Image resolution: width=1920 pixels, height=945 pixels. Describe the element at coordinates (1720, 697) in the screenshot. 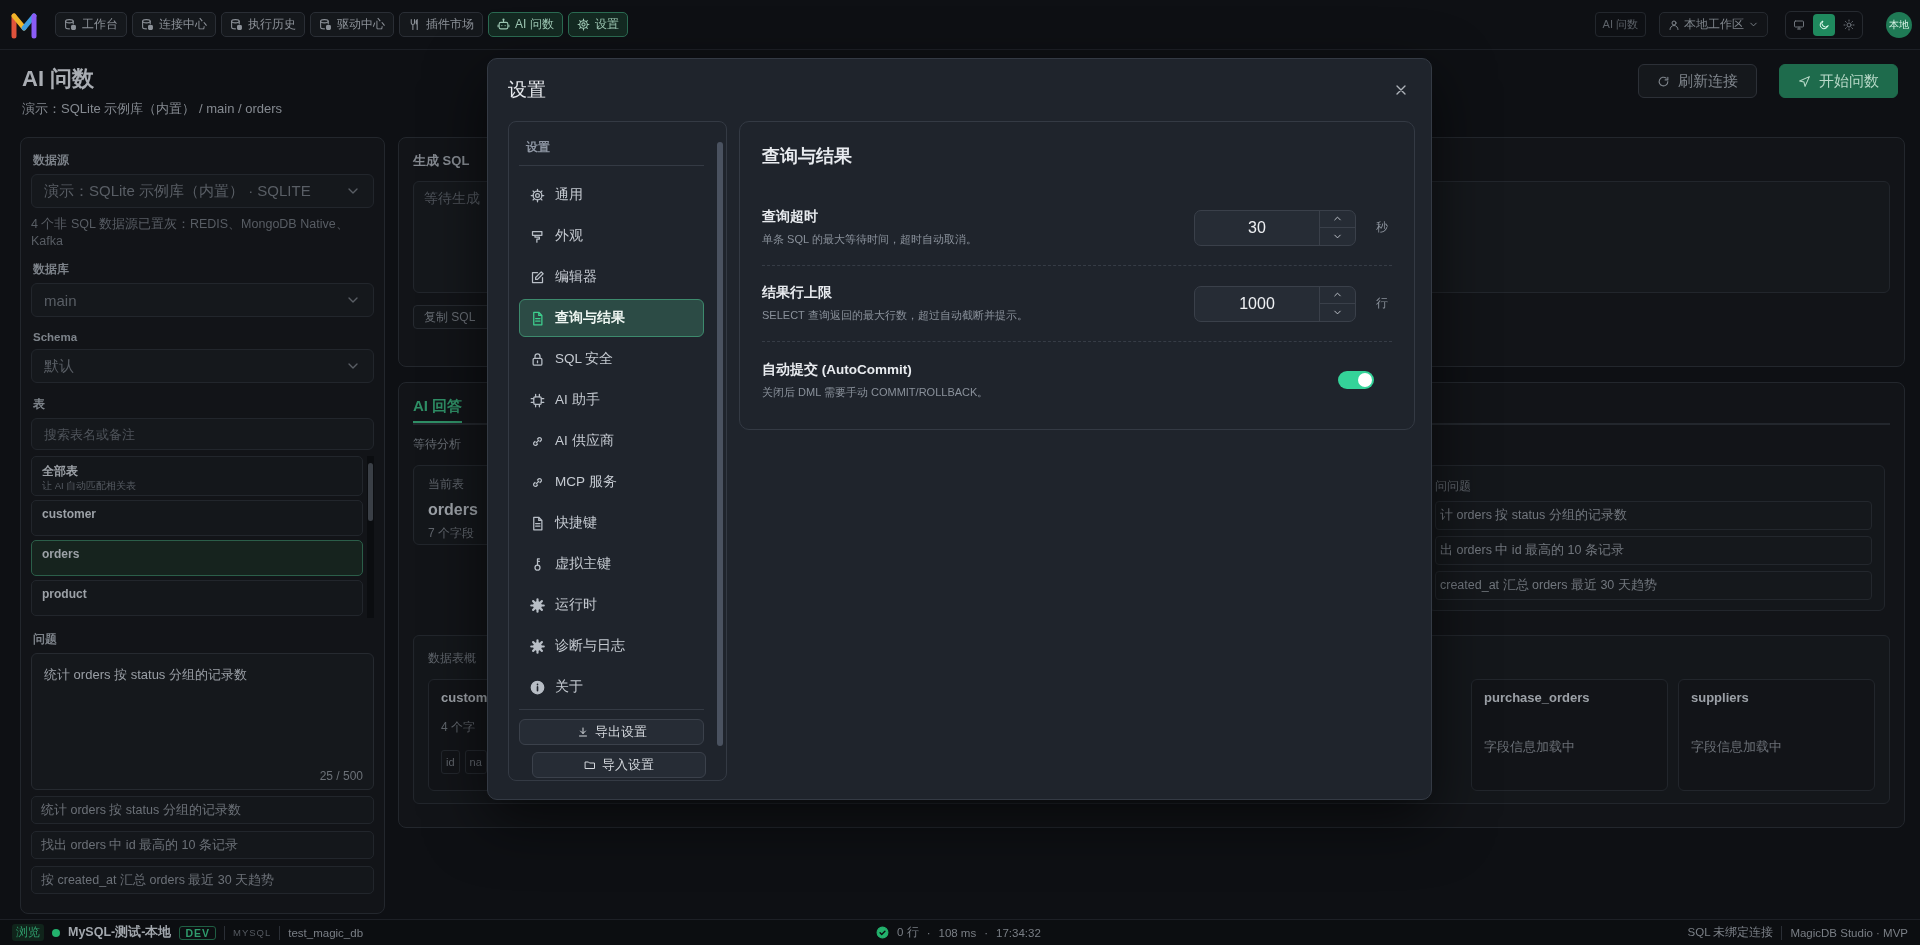

I see `table-name: suppliers` at that location.